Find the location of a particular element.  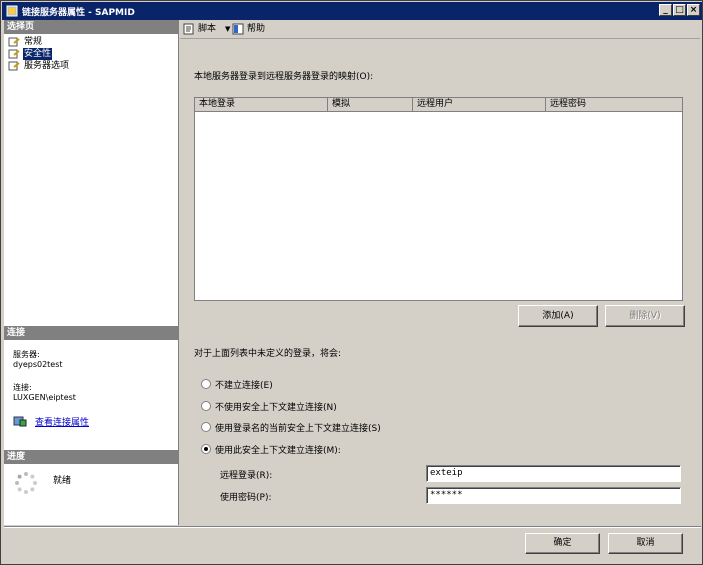

minimize-button: _ is located at coordinates (665, 10).